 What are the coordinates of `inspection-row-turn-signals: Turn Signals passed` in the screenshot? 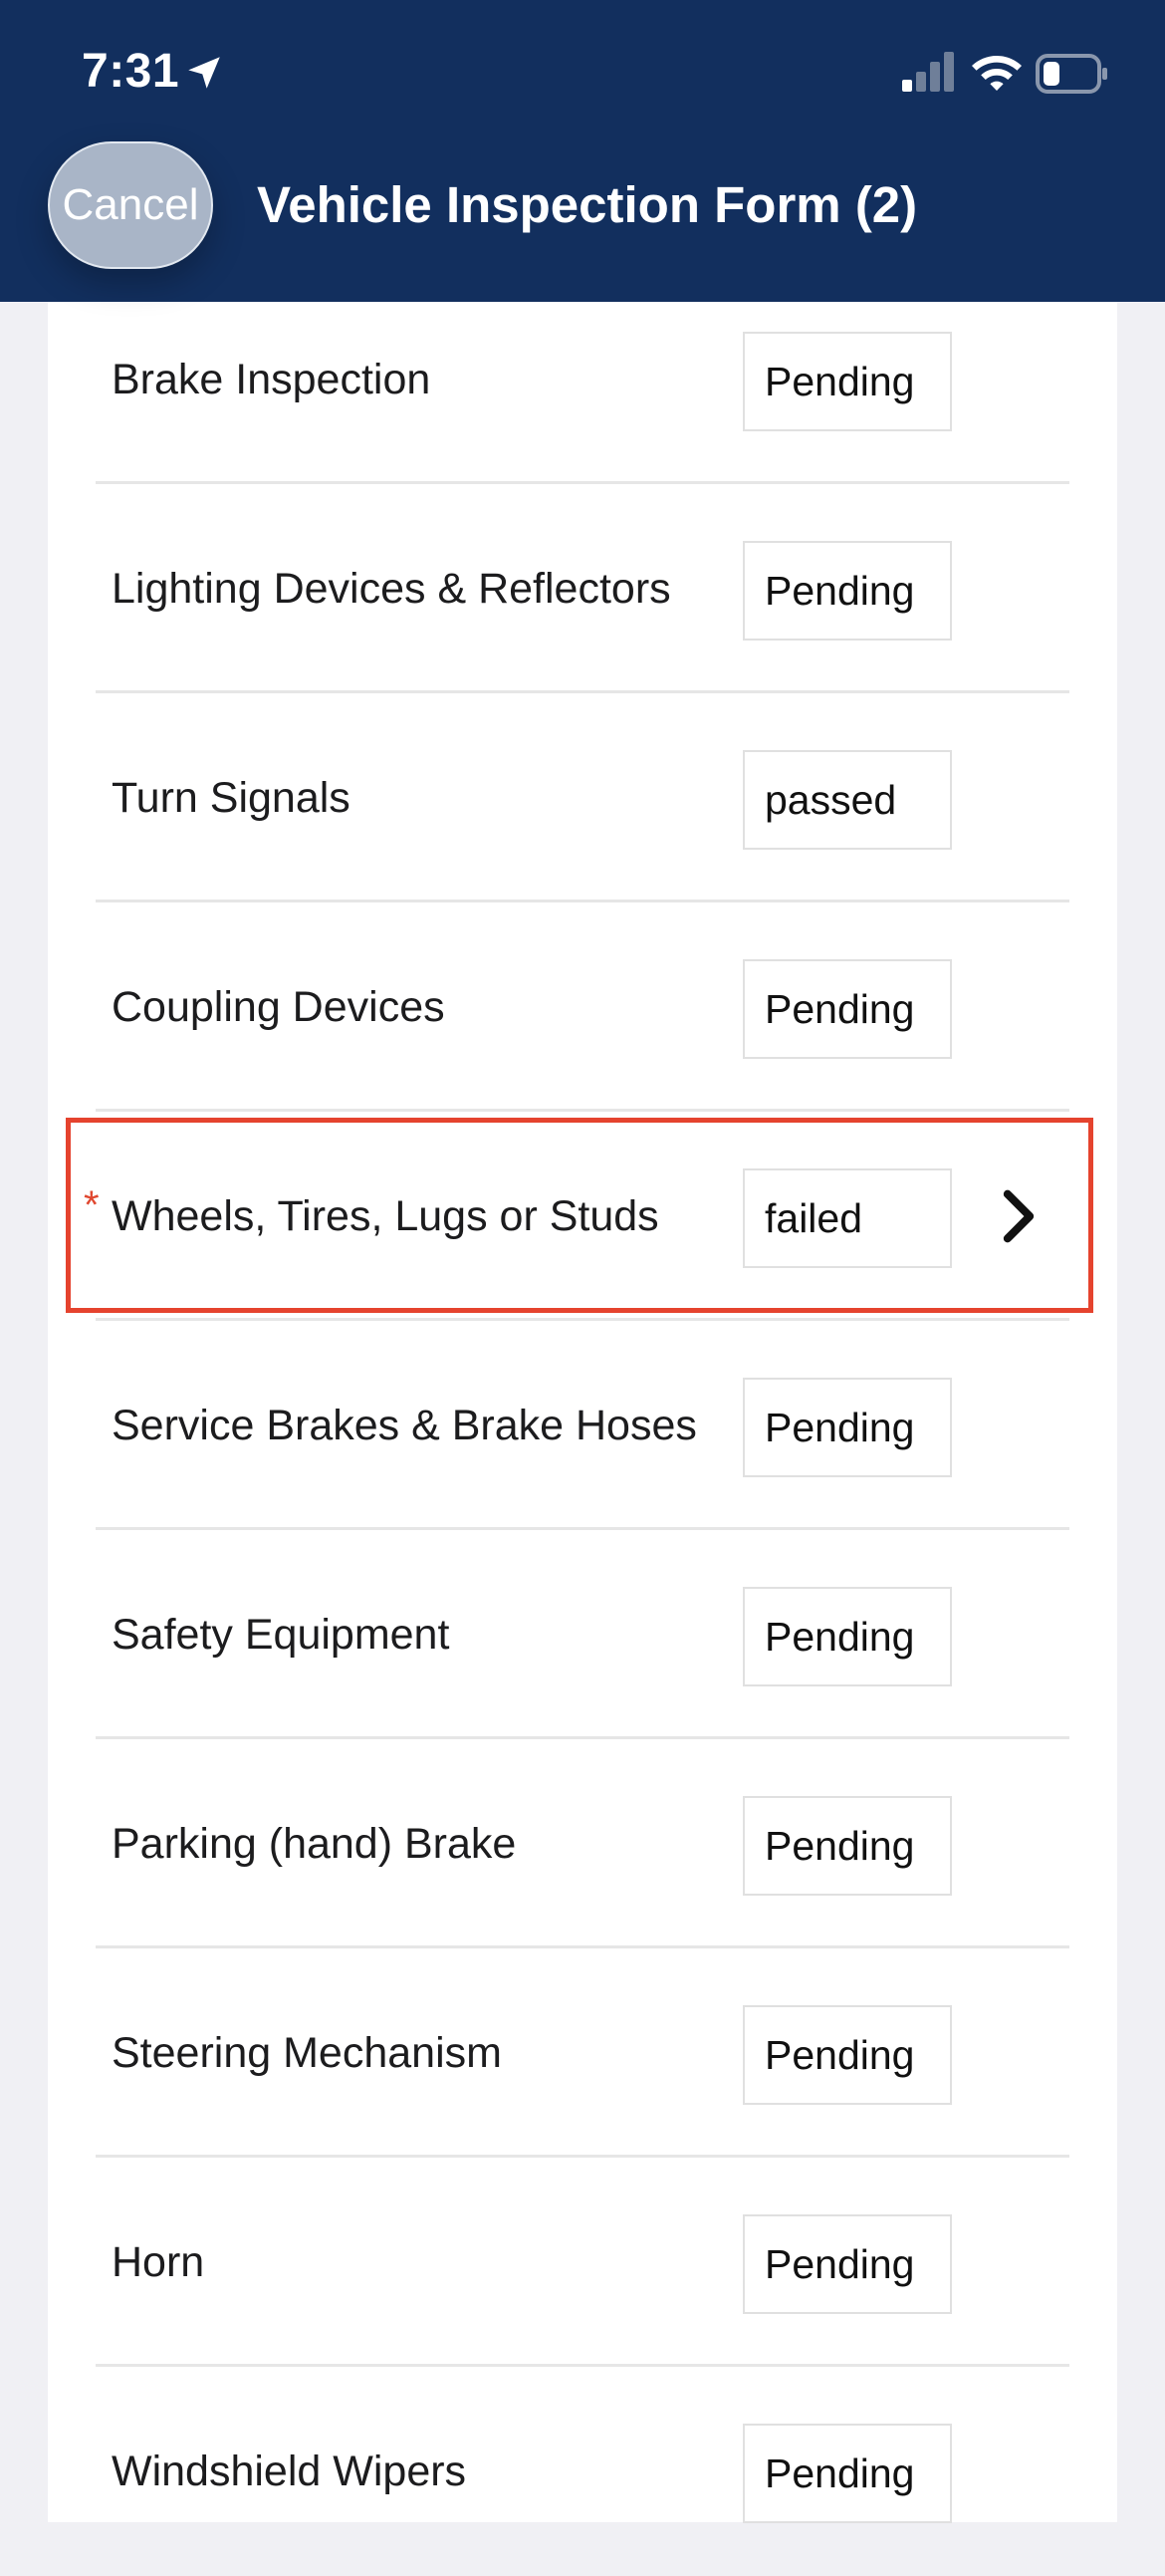 It's located at (582, 797).